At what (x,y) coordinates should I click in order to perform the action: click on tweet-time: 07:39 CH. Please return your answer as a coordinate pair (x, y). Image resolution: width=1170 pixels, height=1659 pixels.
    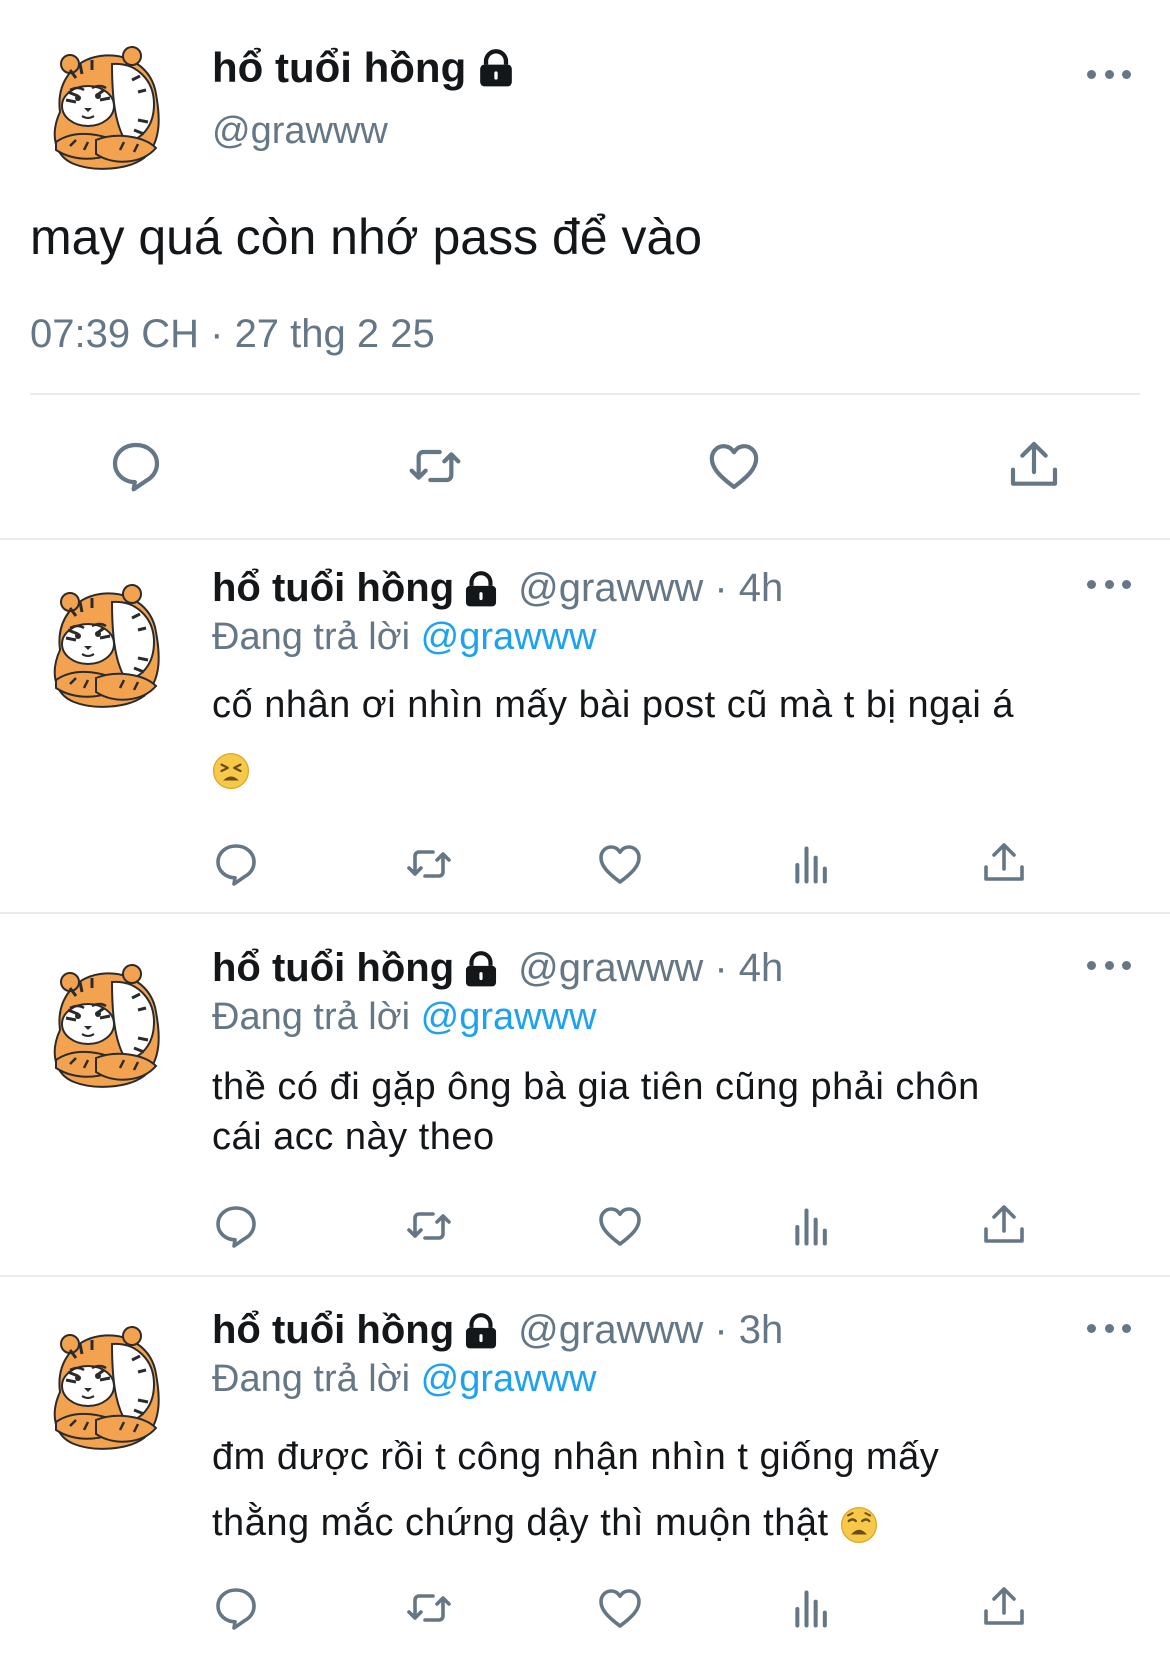
    Looking at the image, I should click on (114, 334).